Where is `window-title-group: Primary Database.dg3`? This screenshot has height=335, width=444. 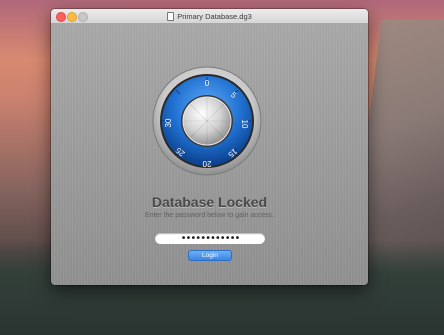
window-title-group: Primary Database.dg3 is located at coordinates (209, 16).